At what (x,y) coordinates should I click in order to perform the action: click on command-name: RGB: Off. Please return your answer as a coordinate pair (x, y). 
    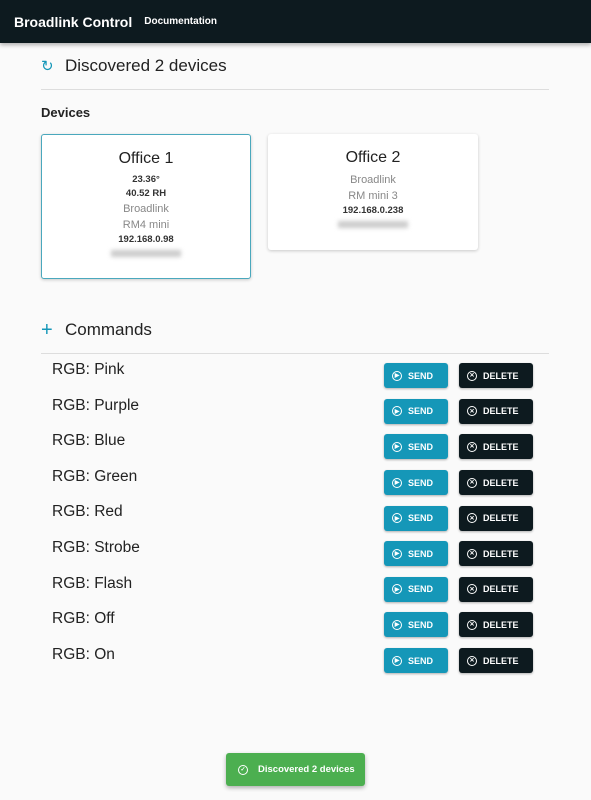
    Looking at the image, I should click on (83, 619).